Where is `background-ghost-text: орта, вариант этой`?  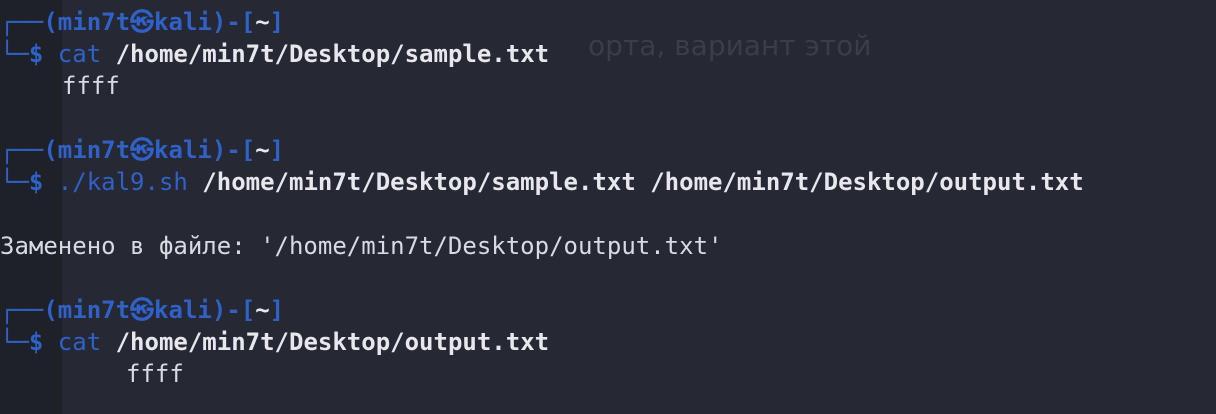
background-ghost-text: орта, вариант этой is located at coordinates (730, 45).